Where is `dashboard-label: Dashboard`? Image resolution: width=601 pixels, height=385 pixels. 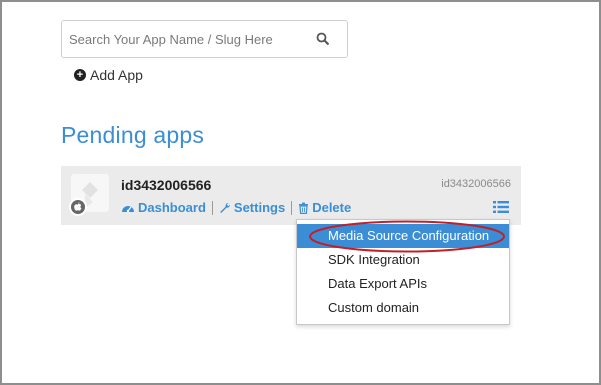
dashboard-label: Dashboard is located at coordinates (172, 207).